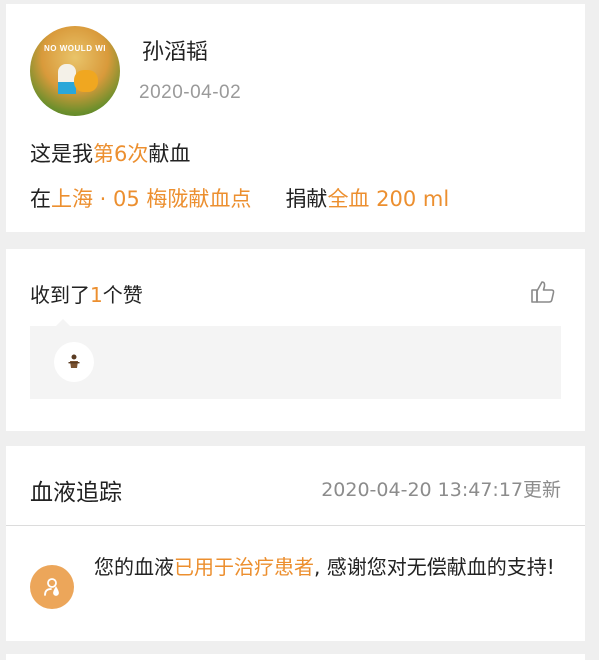 The height and width of the screenshot is (660, 599). What do you see at coordinates (86, 295) in the screenshot?
I see `likes-count-text: 收到了1个赞` at bounding box center [86, 295].